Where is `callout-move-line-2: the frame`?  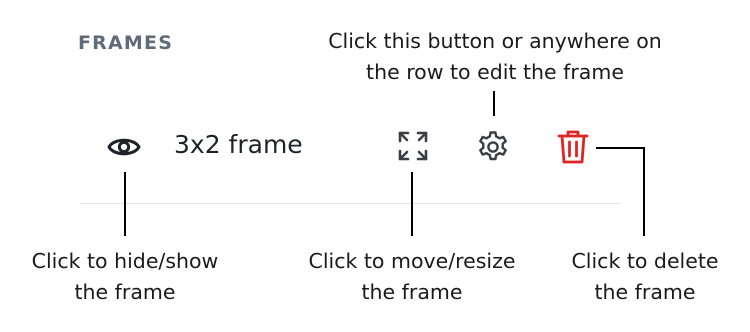
callout-move-line-2: the frame is located at coordinates (412, 292).